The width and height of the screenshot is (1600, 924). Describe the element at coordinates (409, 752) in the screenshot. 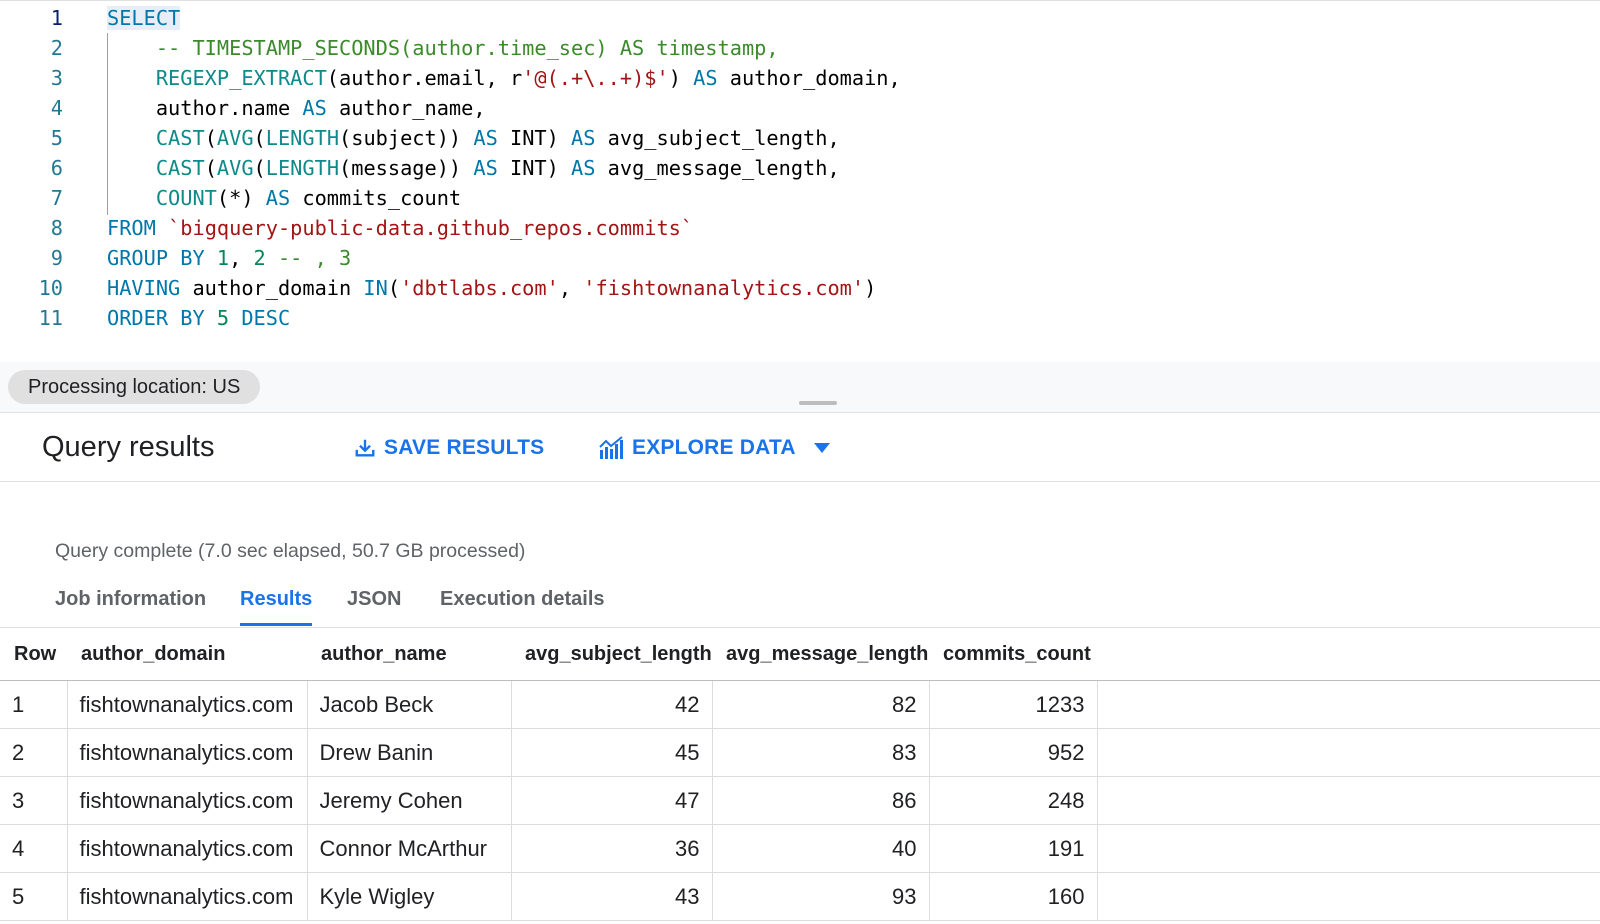

I see `cell-author-name: Drew Banin` at that location.